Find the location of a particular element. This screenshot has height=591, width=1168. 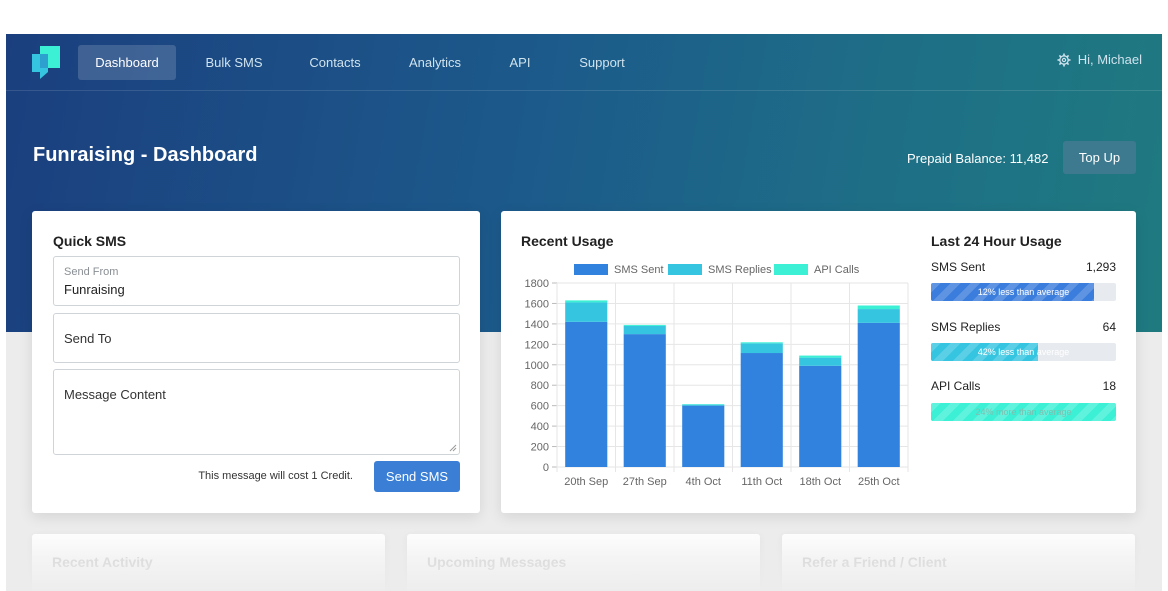

y-tick-label: 800 is located at coordinates (540, 386).